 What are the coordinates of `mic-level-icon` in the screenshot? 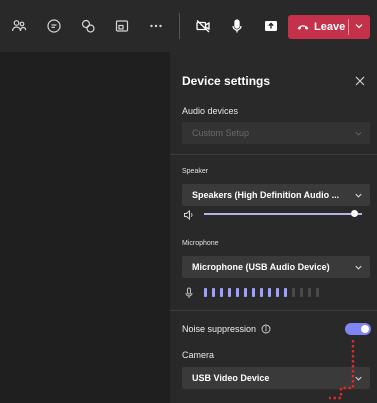 It's located at (189, 295).